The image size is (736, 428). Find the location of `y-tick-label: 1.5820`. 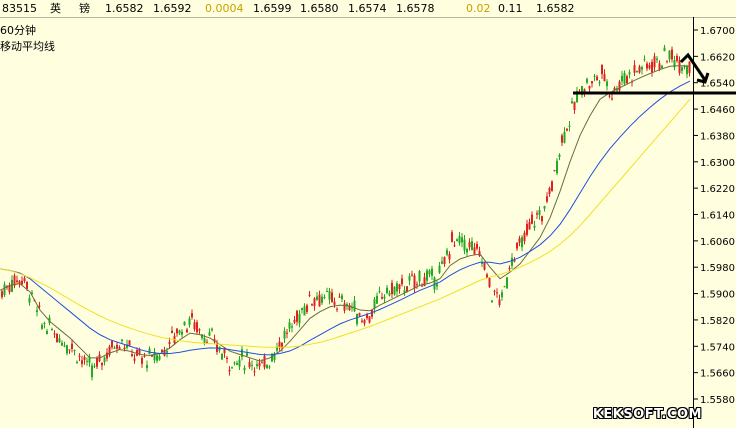

y-tick-label: 1.5820 is located at coordinates (717, 321).